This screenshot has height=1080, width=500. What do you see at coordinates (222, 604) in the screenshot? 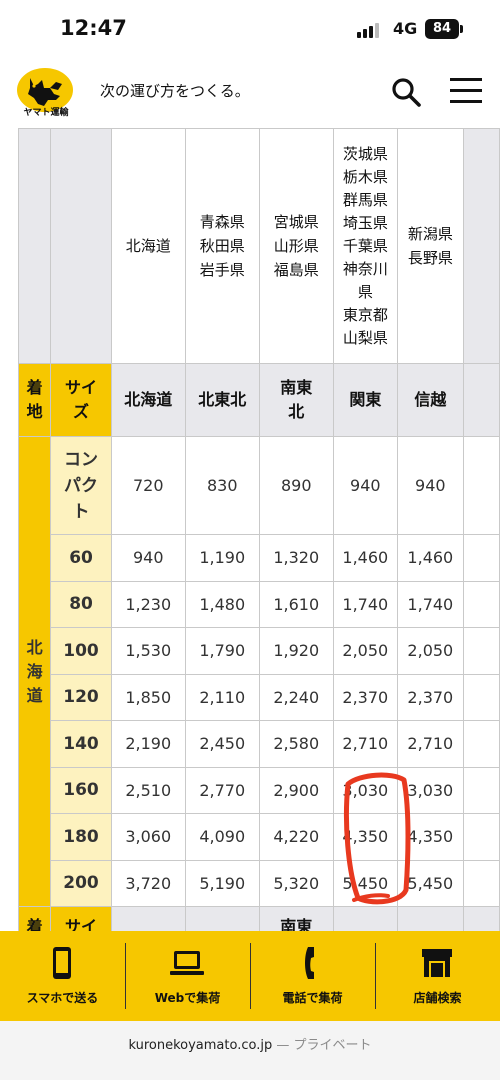
I see `price-cell: 1,480` at bounding box center [222, 604].